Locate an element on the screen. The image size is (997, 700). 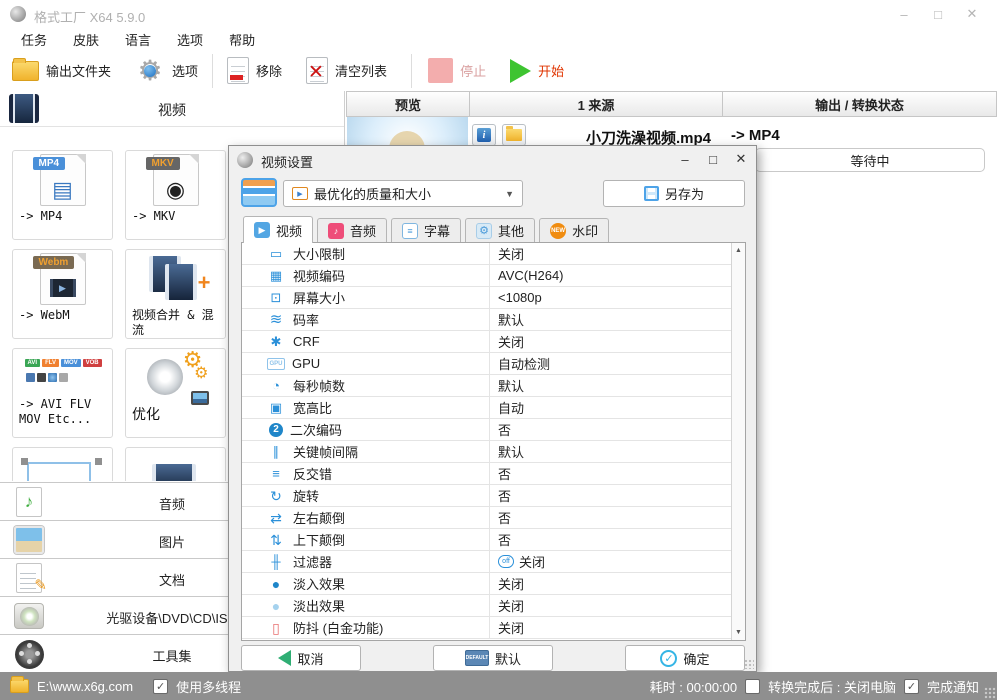
menu-item-2: 语言 is located at coordinates (138, 39).